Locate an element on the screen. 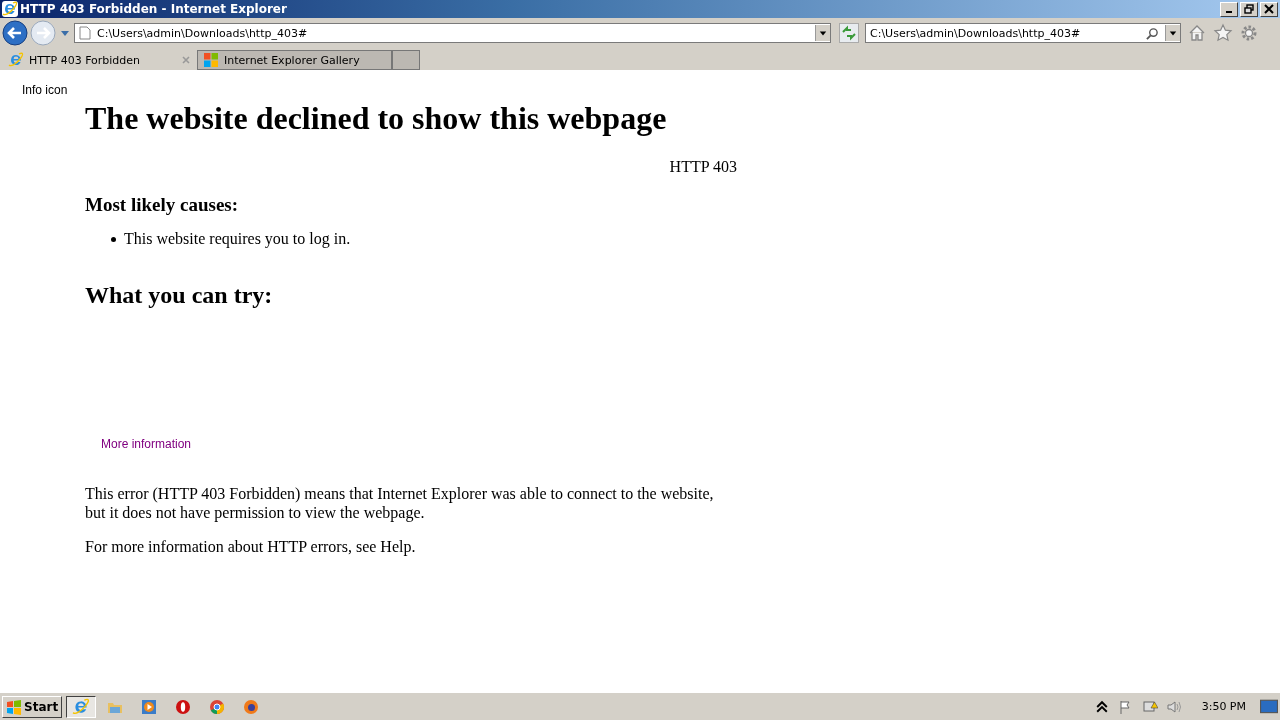  clock: 3:50 PM is located at coordinates (1223, 706).